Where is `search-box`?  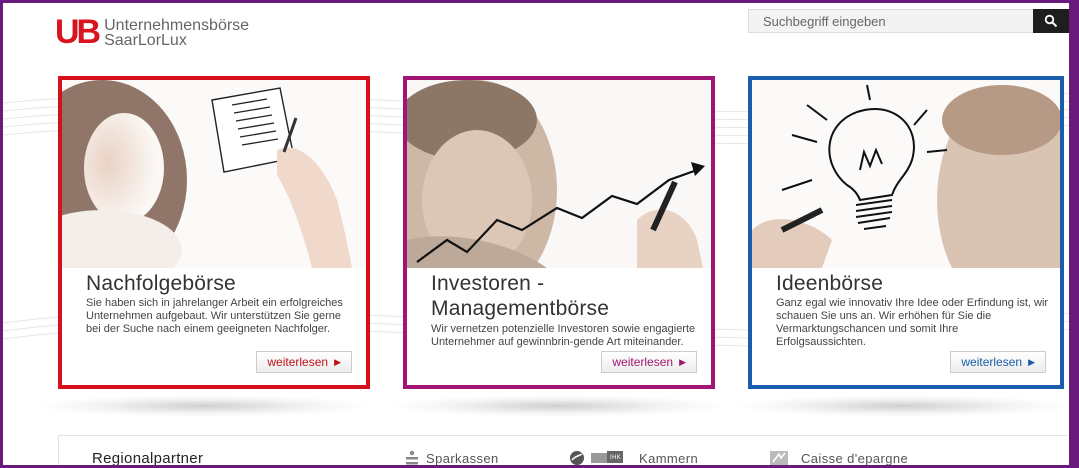
search-box is located at coordinates (892, 21).